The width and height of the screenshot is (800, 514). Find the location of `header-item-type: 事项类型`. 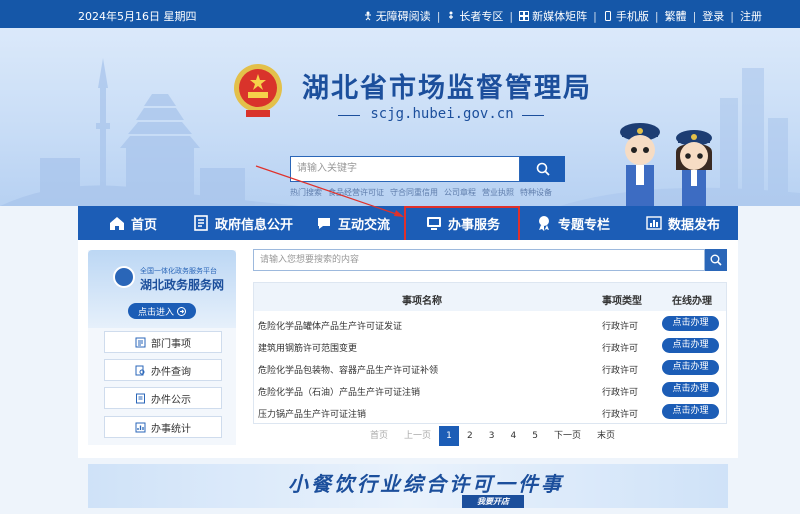

header-item-type: 事项类型 is located at coordinates (622, 301).